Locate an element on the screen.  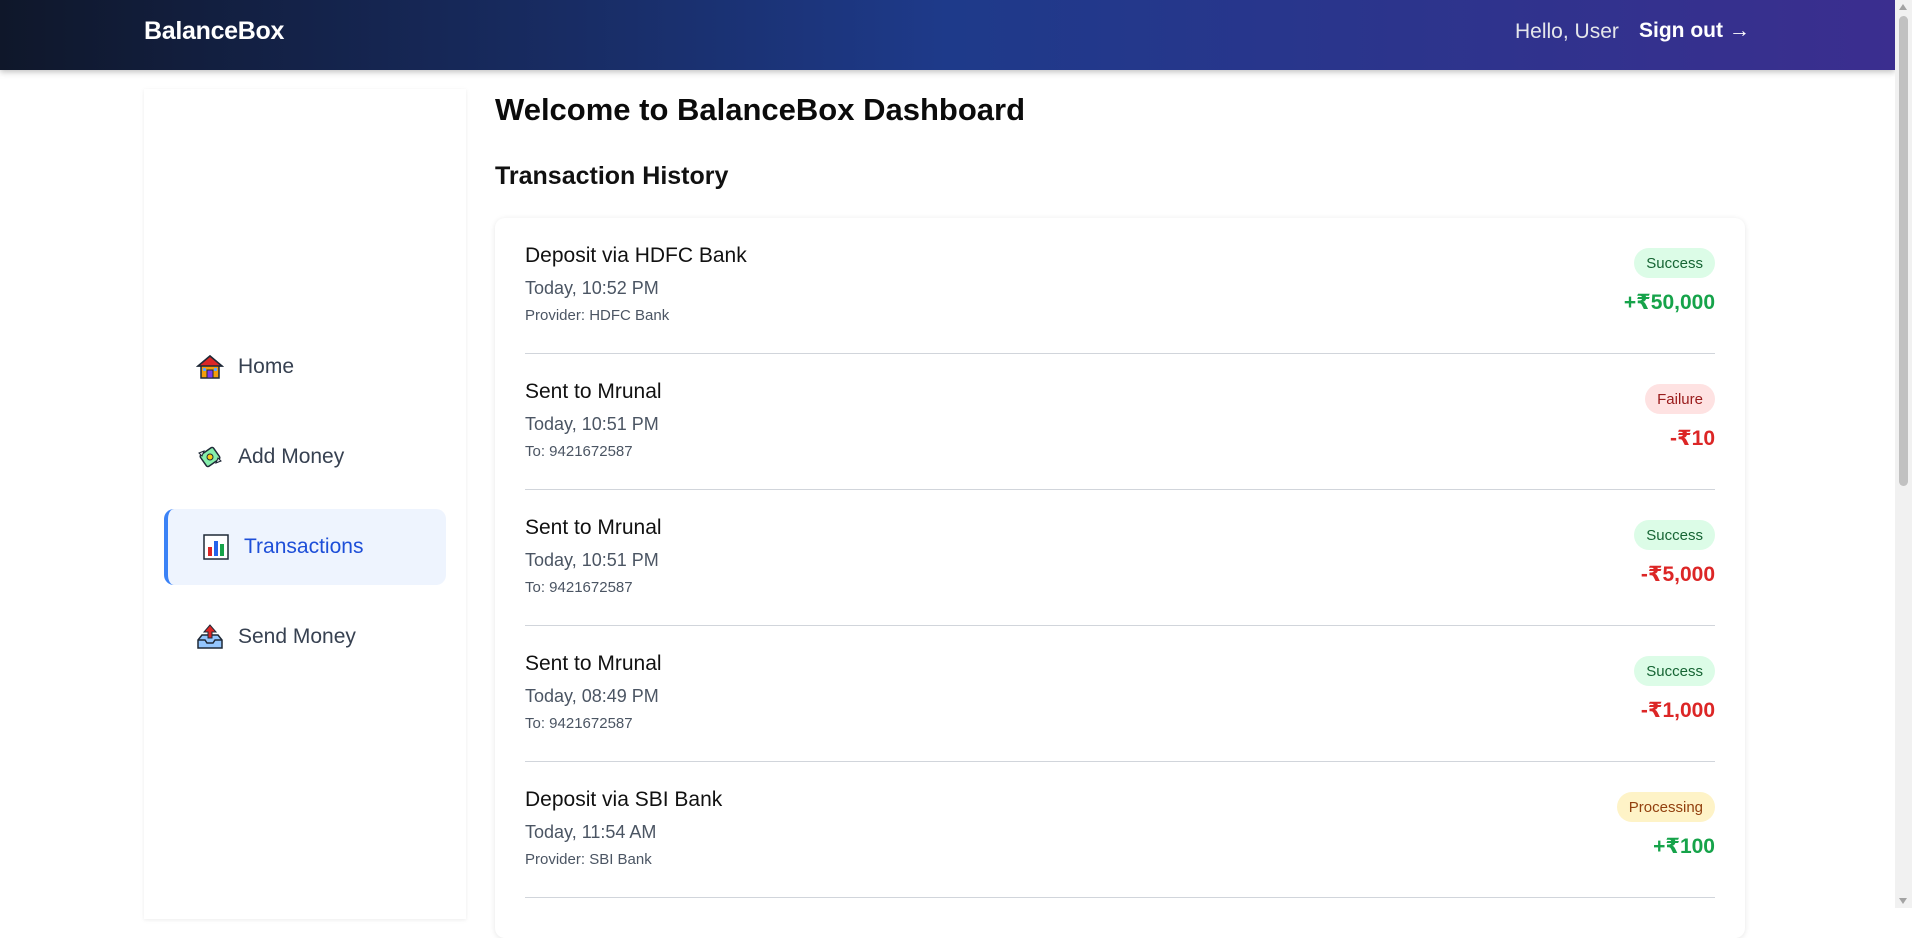
transaction-title: Deposit via HDFC Bank is located at coordinates (636, 255).